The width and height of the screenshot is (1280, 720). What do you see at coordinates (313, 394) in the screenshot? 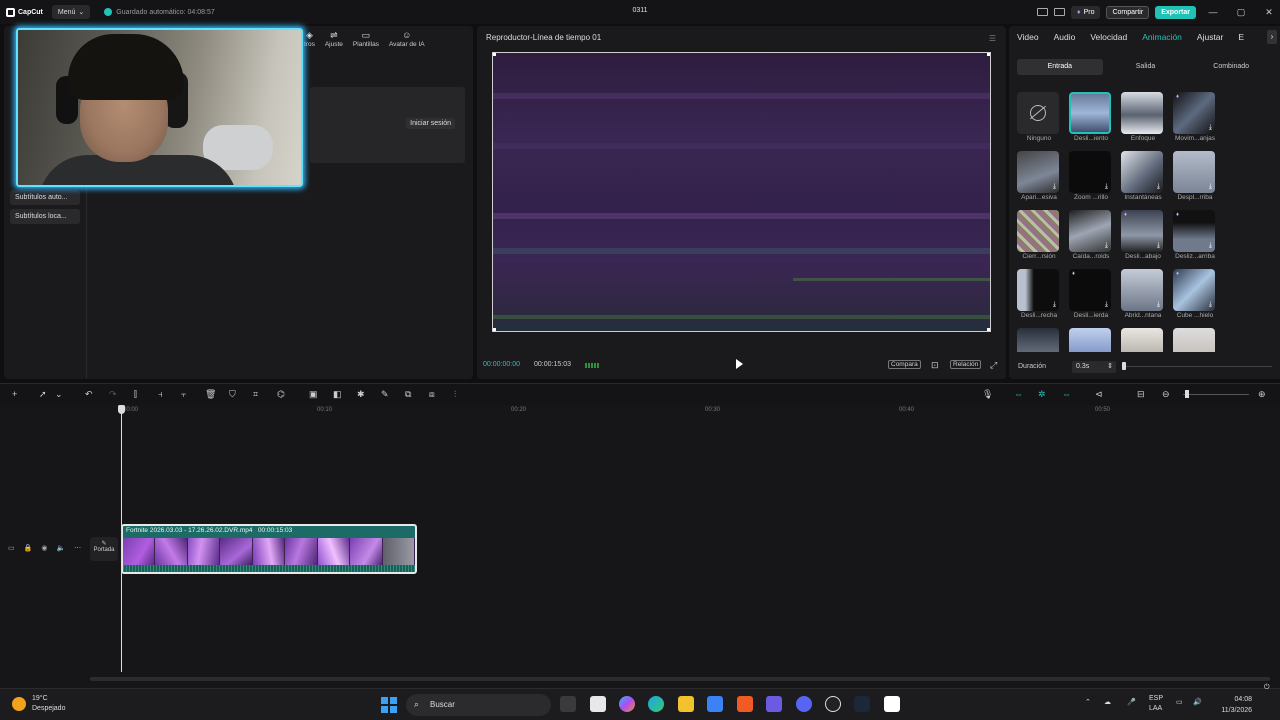
I see `freeze-icon: ▣` at bounding box center [313, 394].